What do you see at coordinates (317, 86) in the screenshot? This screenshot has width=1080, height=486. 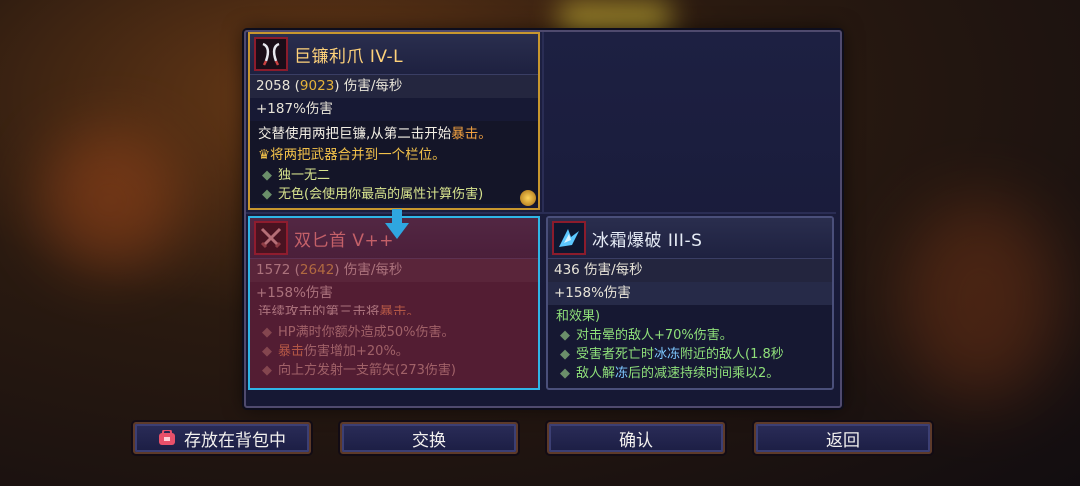 I see `dps-high-value: 9023` at bounding box center [317, 86].